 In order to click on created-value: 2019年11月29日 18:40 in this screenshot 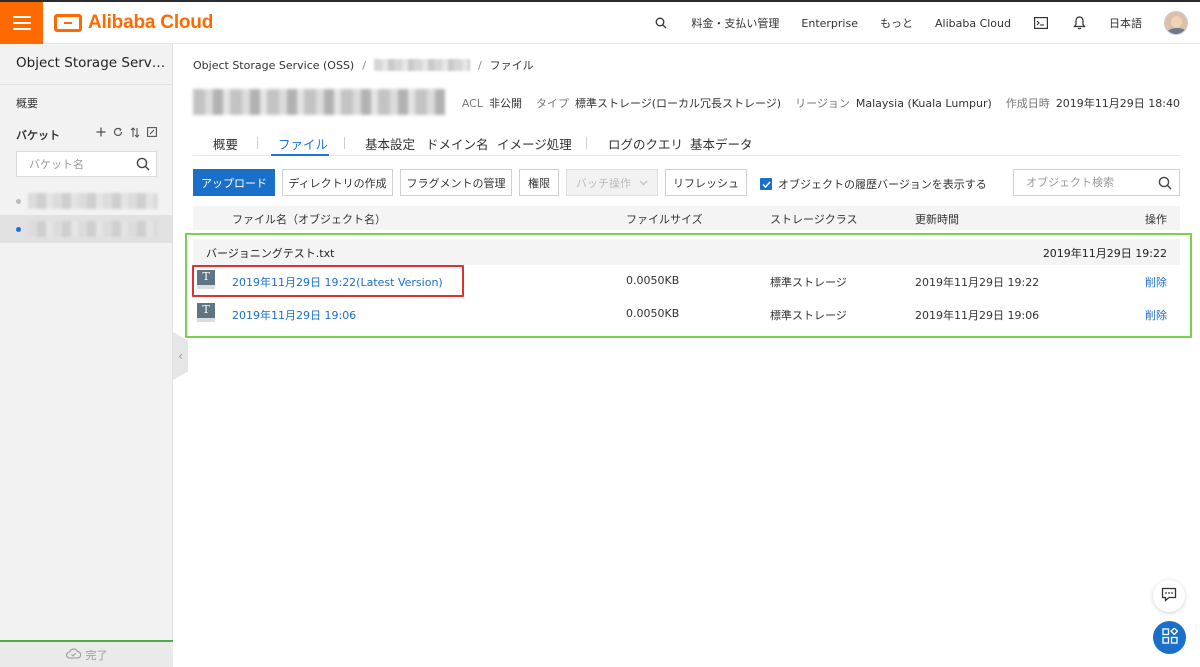, I will do `click(1117, 103)`.